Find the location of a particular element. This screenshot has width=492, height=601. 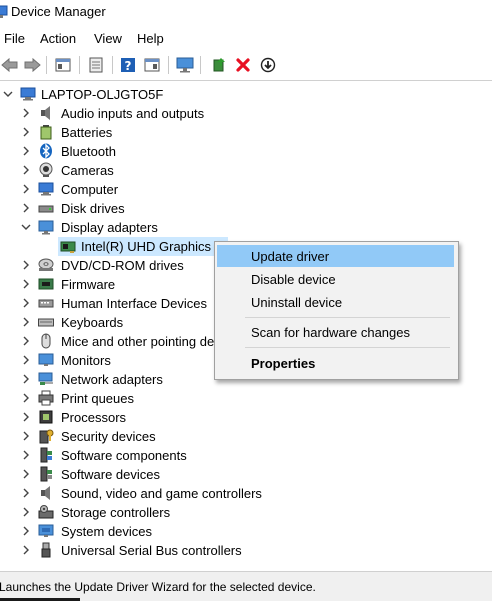

window-title: Device Manager is located at coordinates (58, 11).